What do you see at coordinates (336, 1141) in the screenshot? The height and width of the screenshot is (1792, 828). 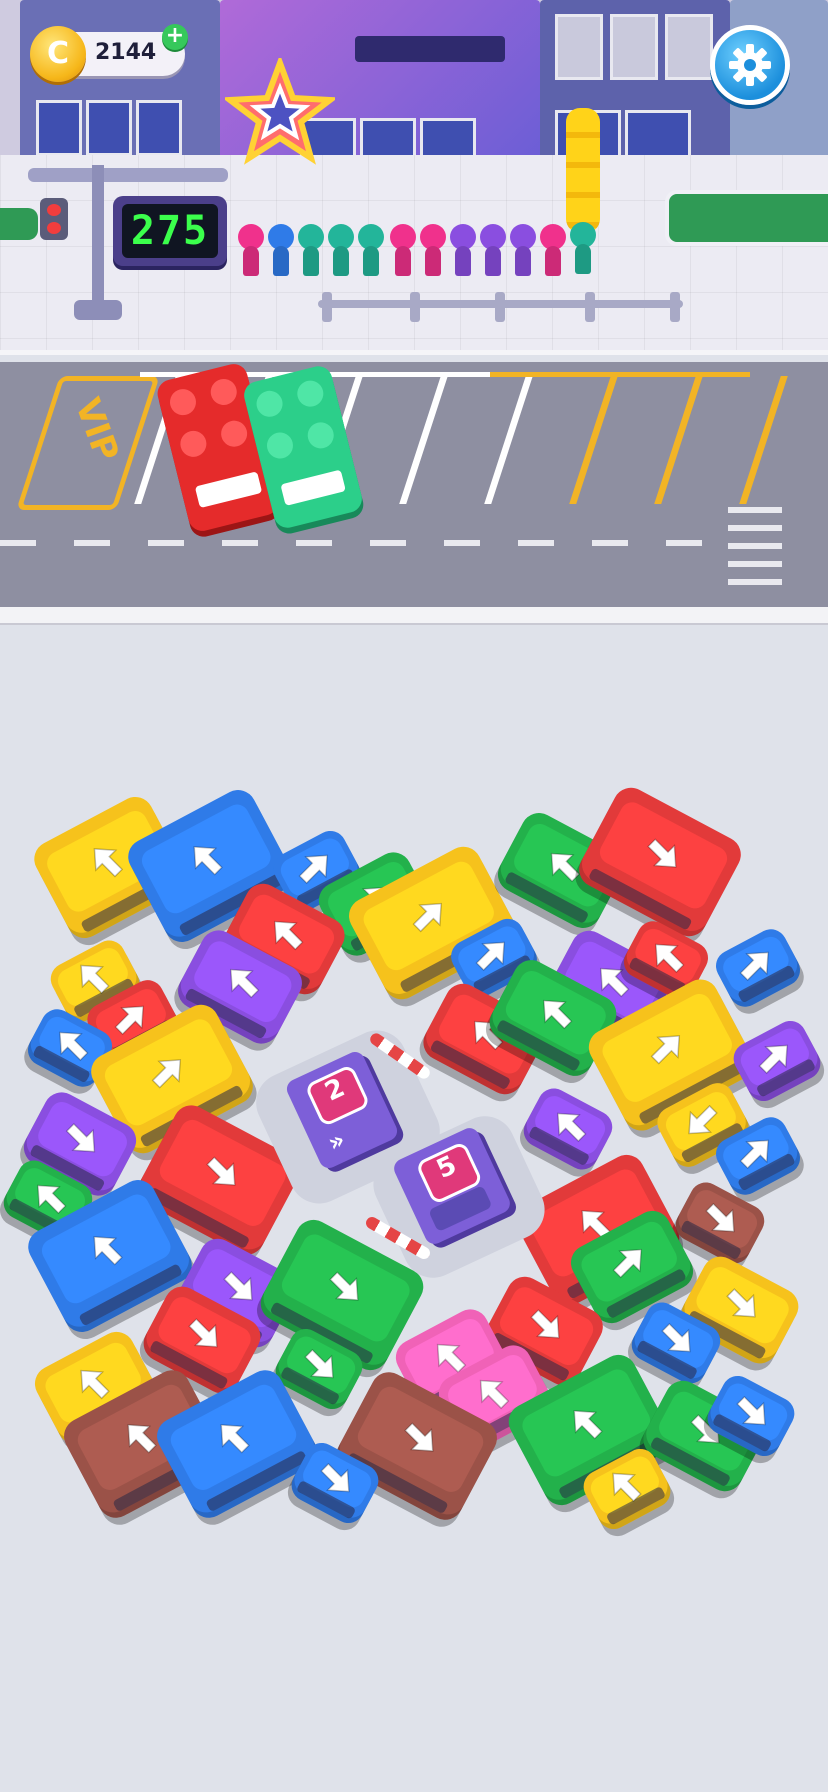 I see `kiosk-2-chevron-icon: »` at bounding box center [336, 1141].